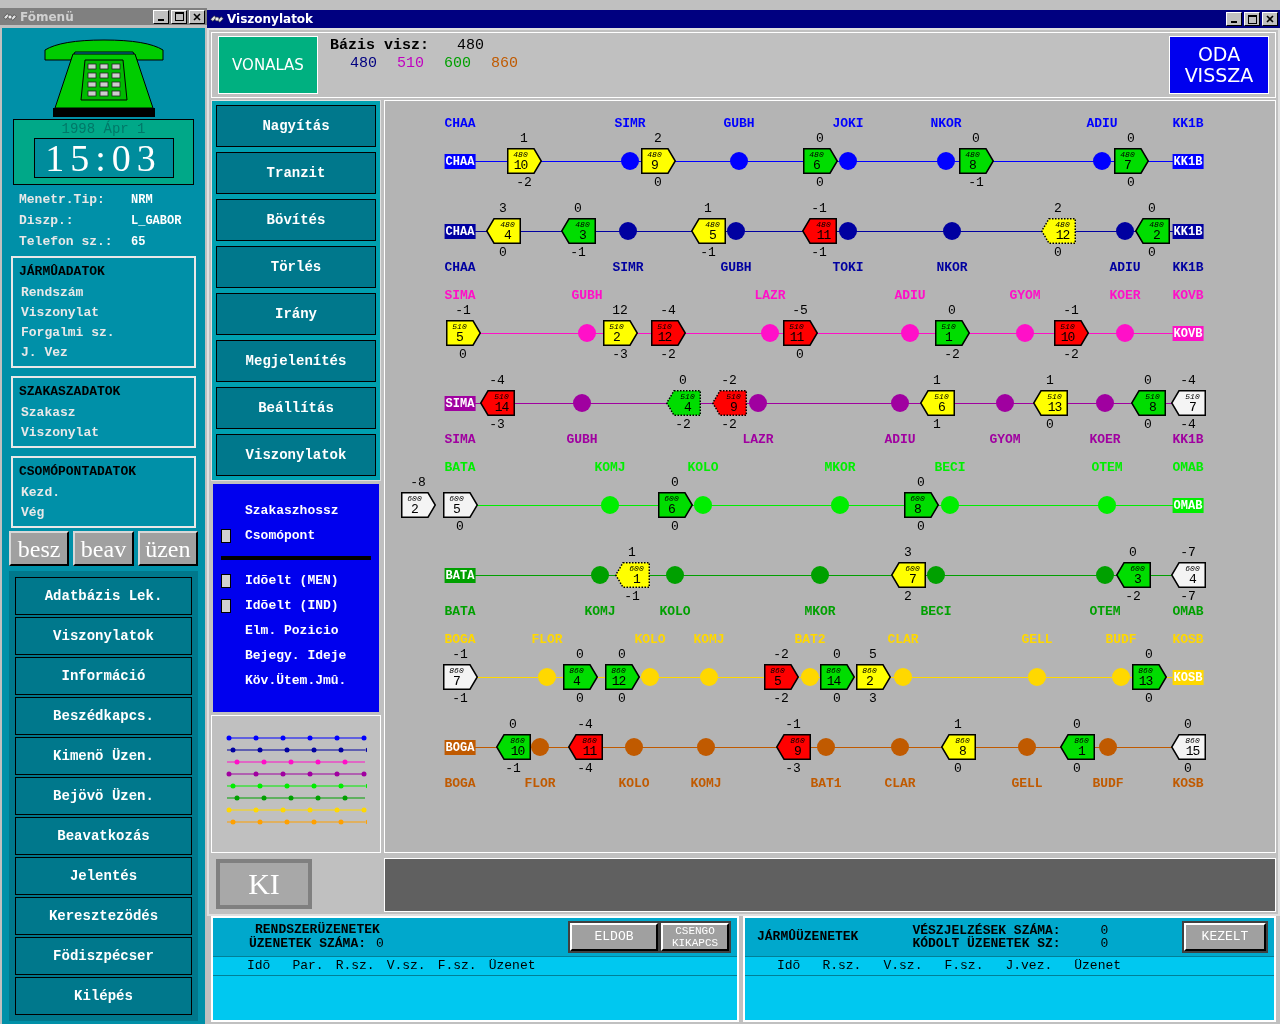  I want to click on tool-button: Irány, so click(296, 314).